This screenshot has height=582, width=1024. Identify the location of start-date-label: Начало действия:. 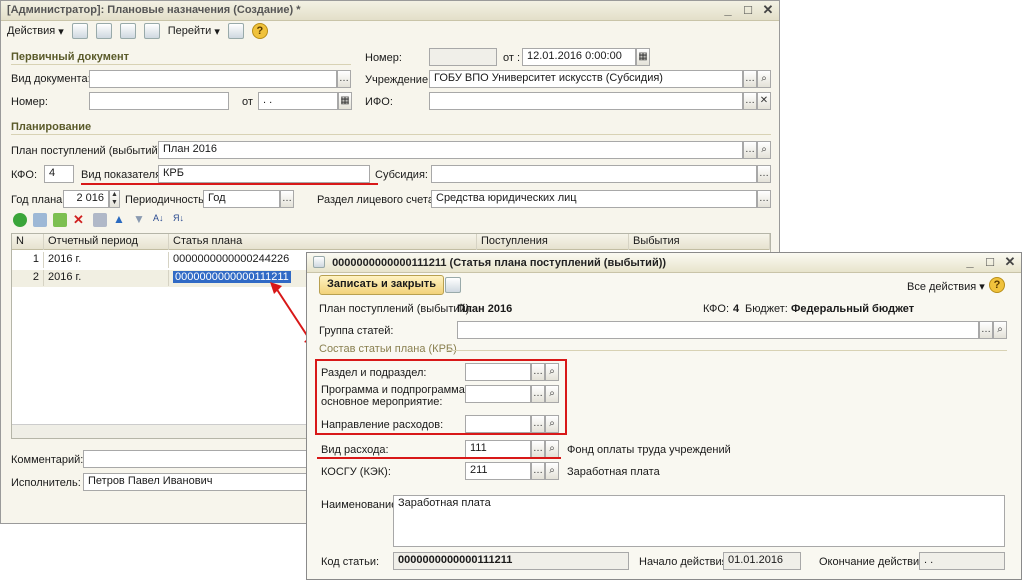
(685, 562).